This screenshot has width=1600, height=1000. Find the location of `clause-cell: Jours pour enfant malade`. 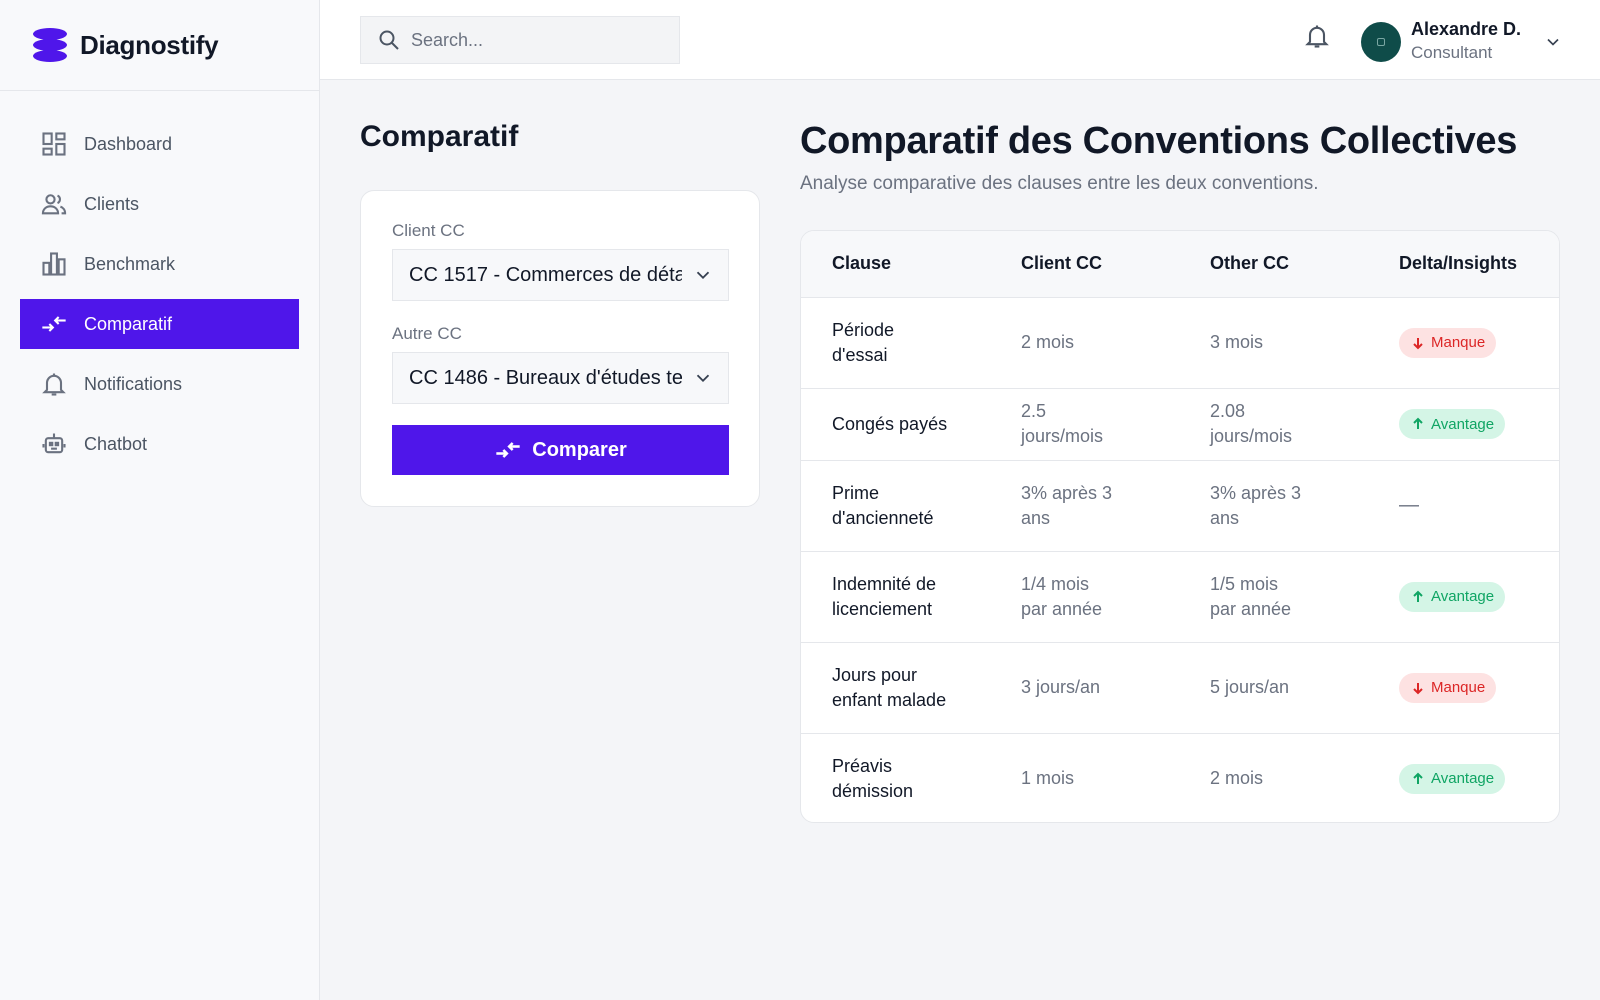

clause-cell: Jours pour enfant malade is located at coordinates (895, 687).